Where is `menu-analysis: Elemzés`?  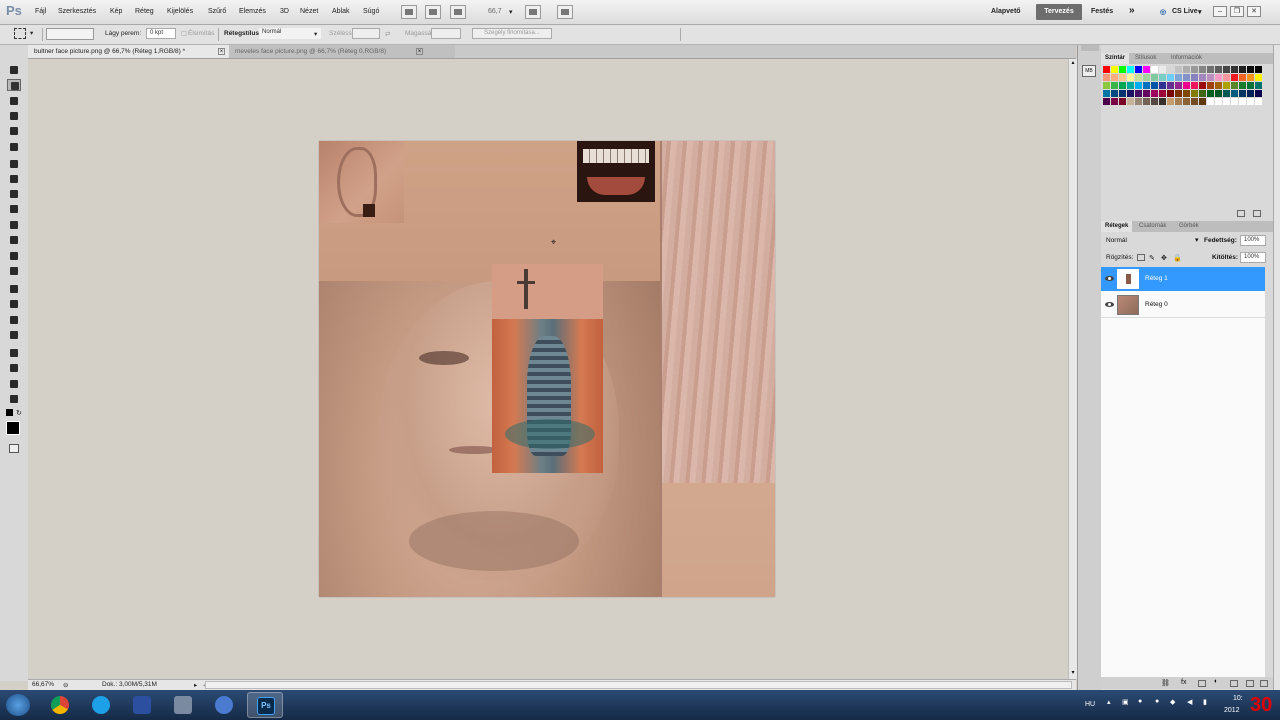 menu-analysis: Elemzés is located at coordinates (252, 11).